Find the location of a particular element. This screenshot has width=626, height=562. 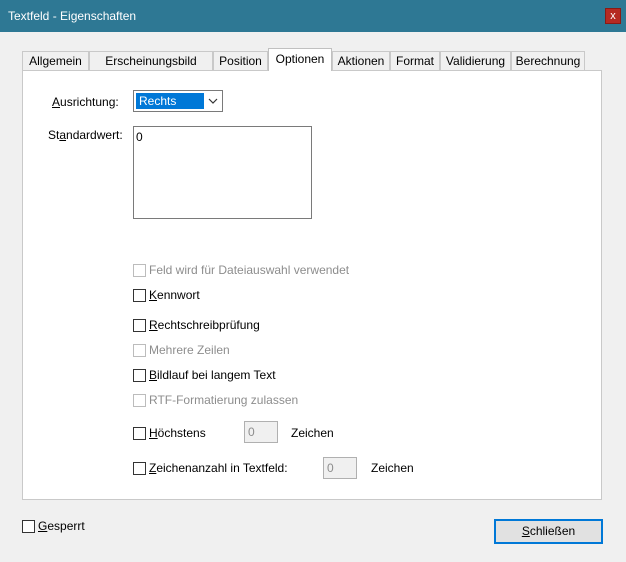

close-button: Schließen is located at coordinates (548, 531).